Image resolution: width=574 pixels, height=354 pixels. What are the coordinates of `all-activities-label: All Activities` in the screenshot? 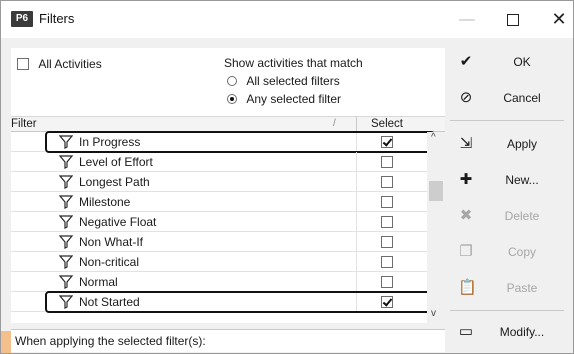 It's located at (70, 63).